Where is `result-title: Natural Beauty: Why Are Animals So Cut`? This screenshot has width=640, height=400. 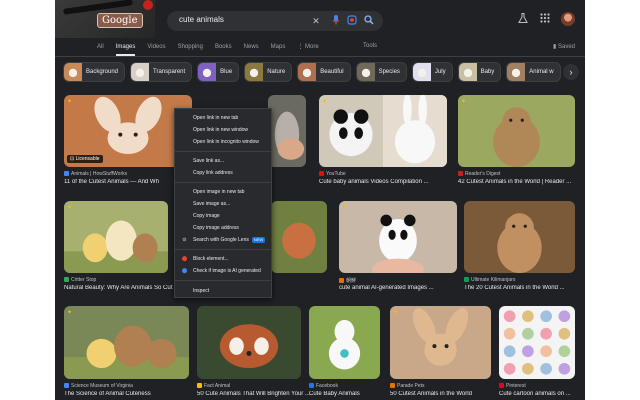
result-title: Natural Beauty: Why Are Animals So Cut is located at coordinates (121, 288).